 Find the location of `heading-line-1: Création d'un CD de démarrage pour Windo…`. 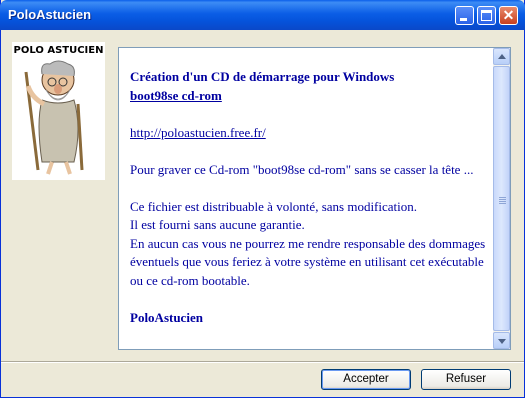

heading-line-1: Création d'un CD de démarrage pour Windo… is located at coordinates (262, 76).